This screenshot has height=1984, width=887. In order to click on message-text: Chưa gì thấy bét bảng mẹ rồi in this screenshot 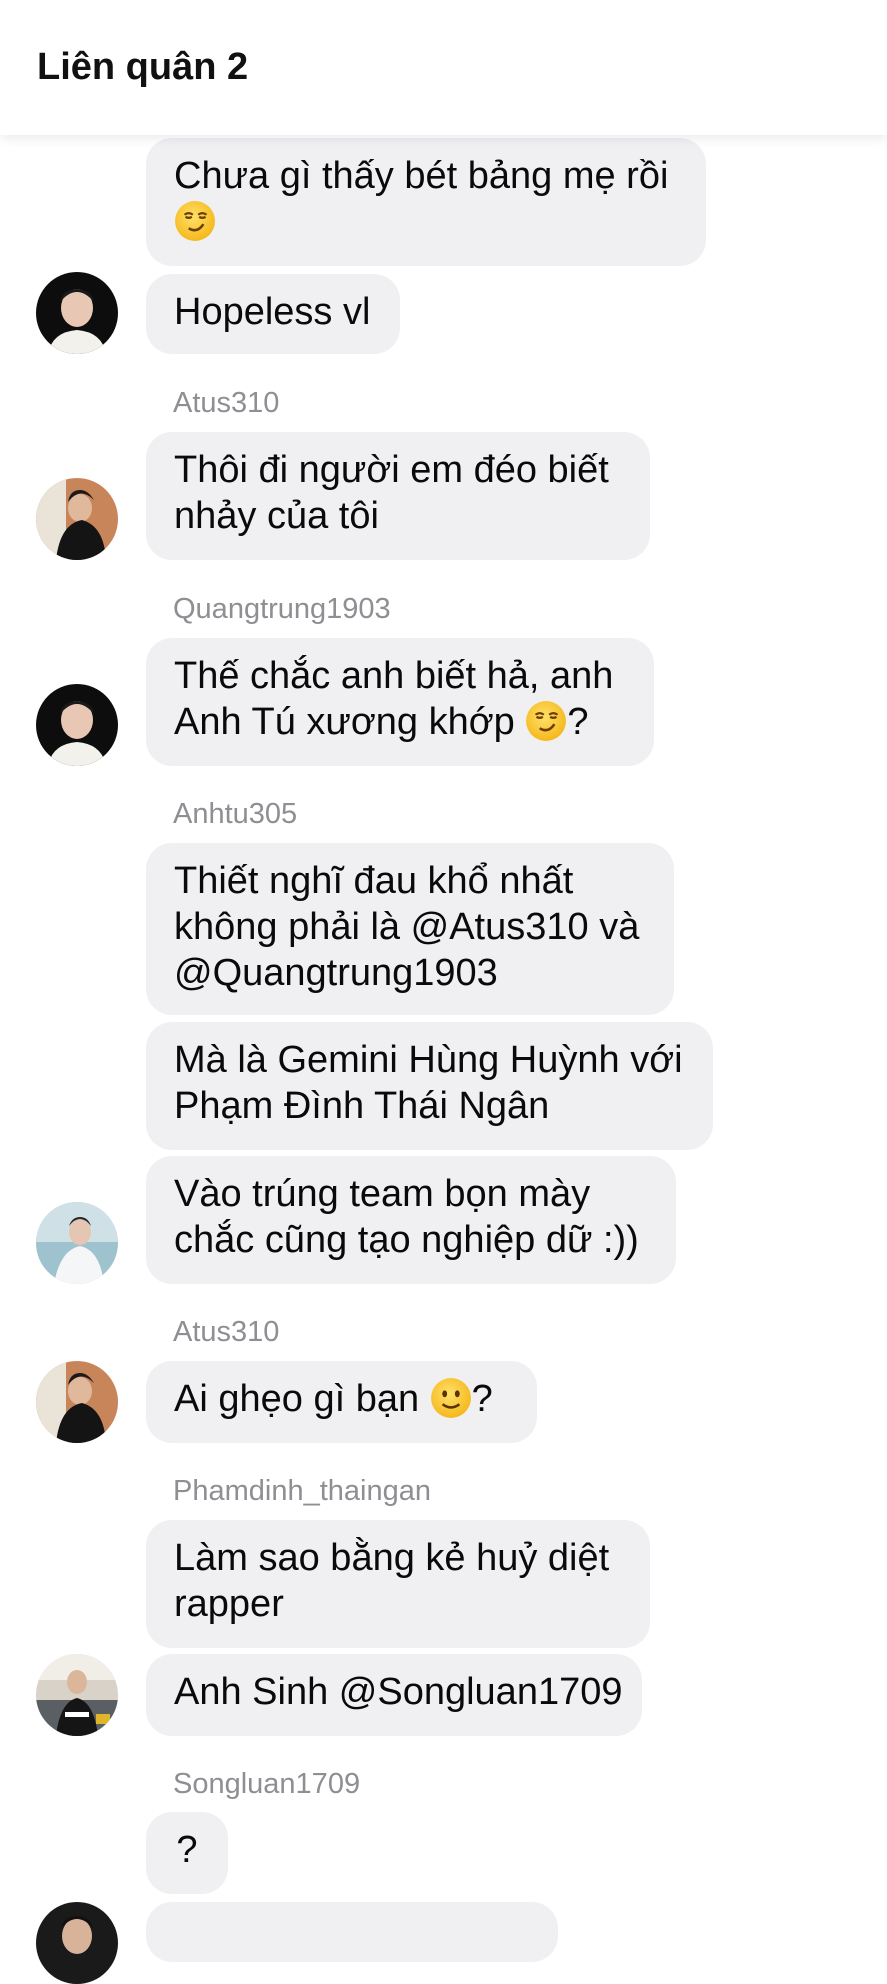, I will do `click(421, 176)`.